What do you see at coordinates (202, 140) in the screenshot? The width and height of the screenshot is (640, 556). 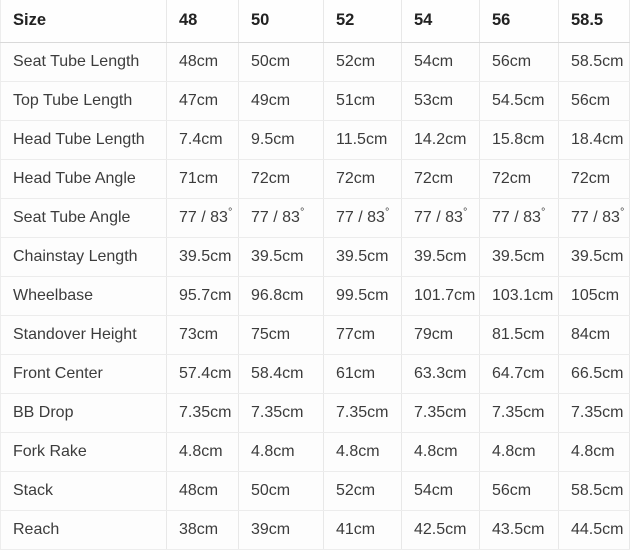 I see `cell-value: 7.4cm` at bounding box center [202, 140].